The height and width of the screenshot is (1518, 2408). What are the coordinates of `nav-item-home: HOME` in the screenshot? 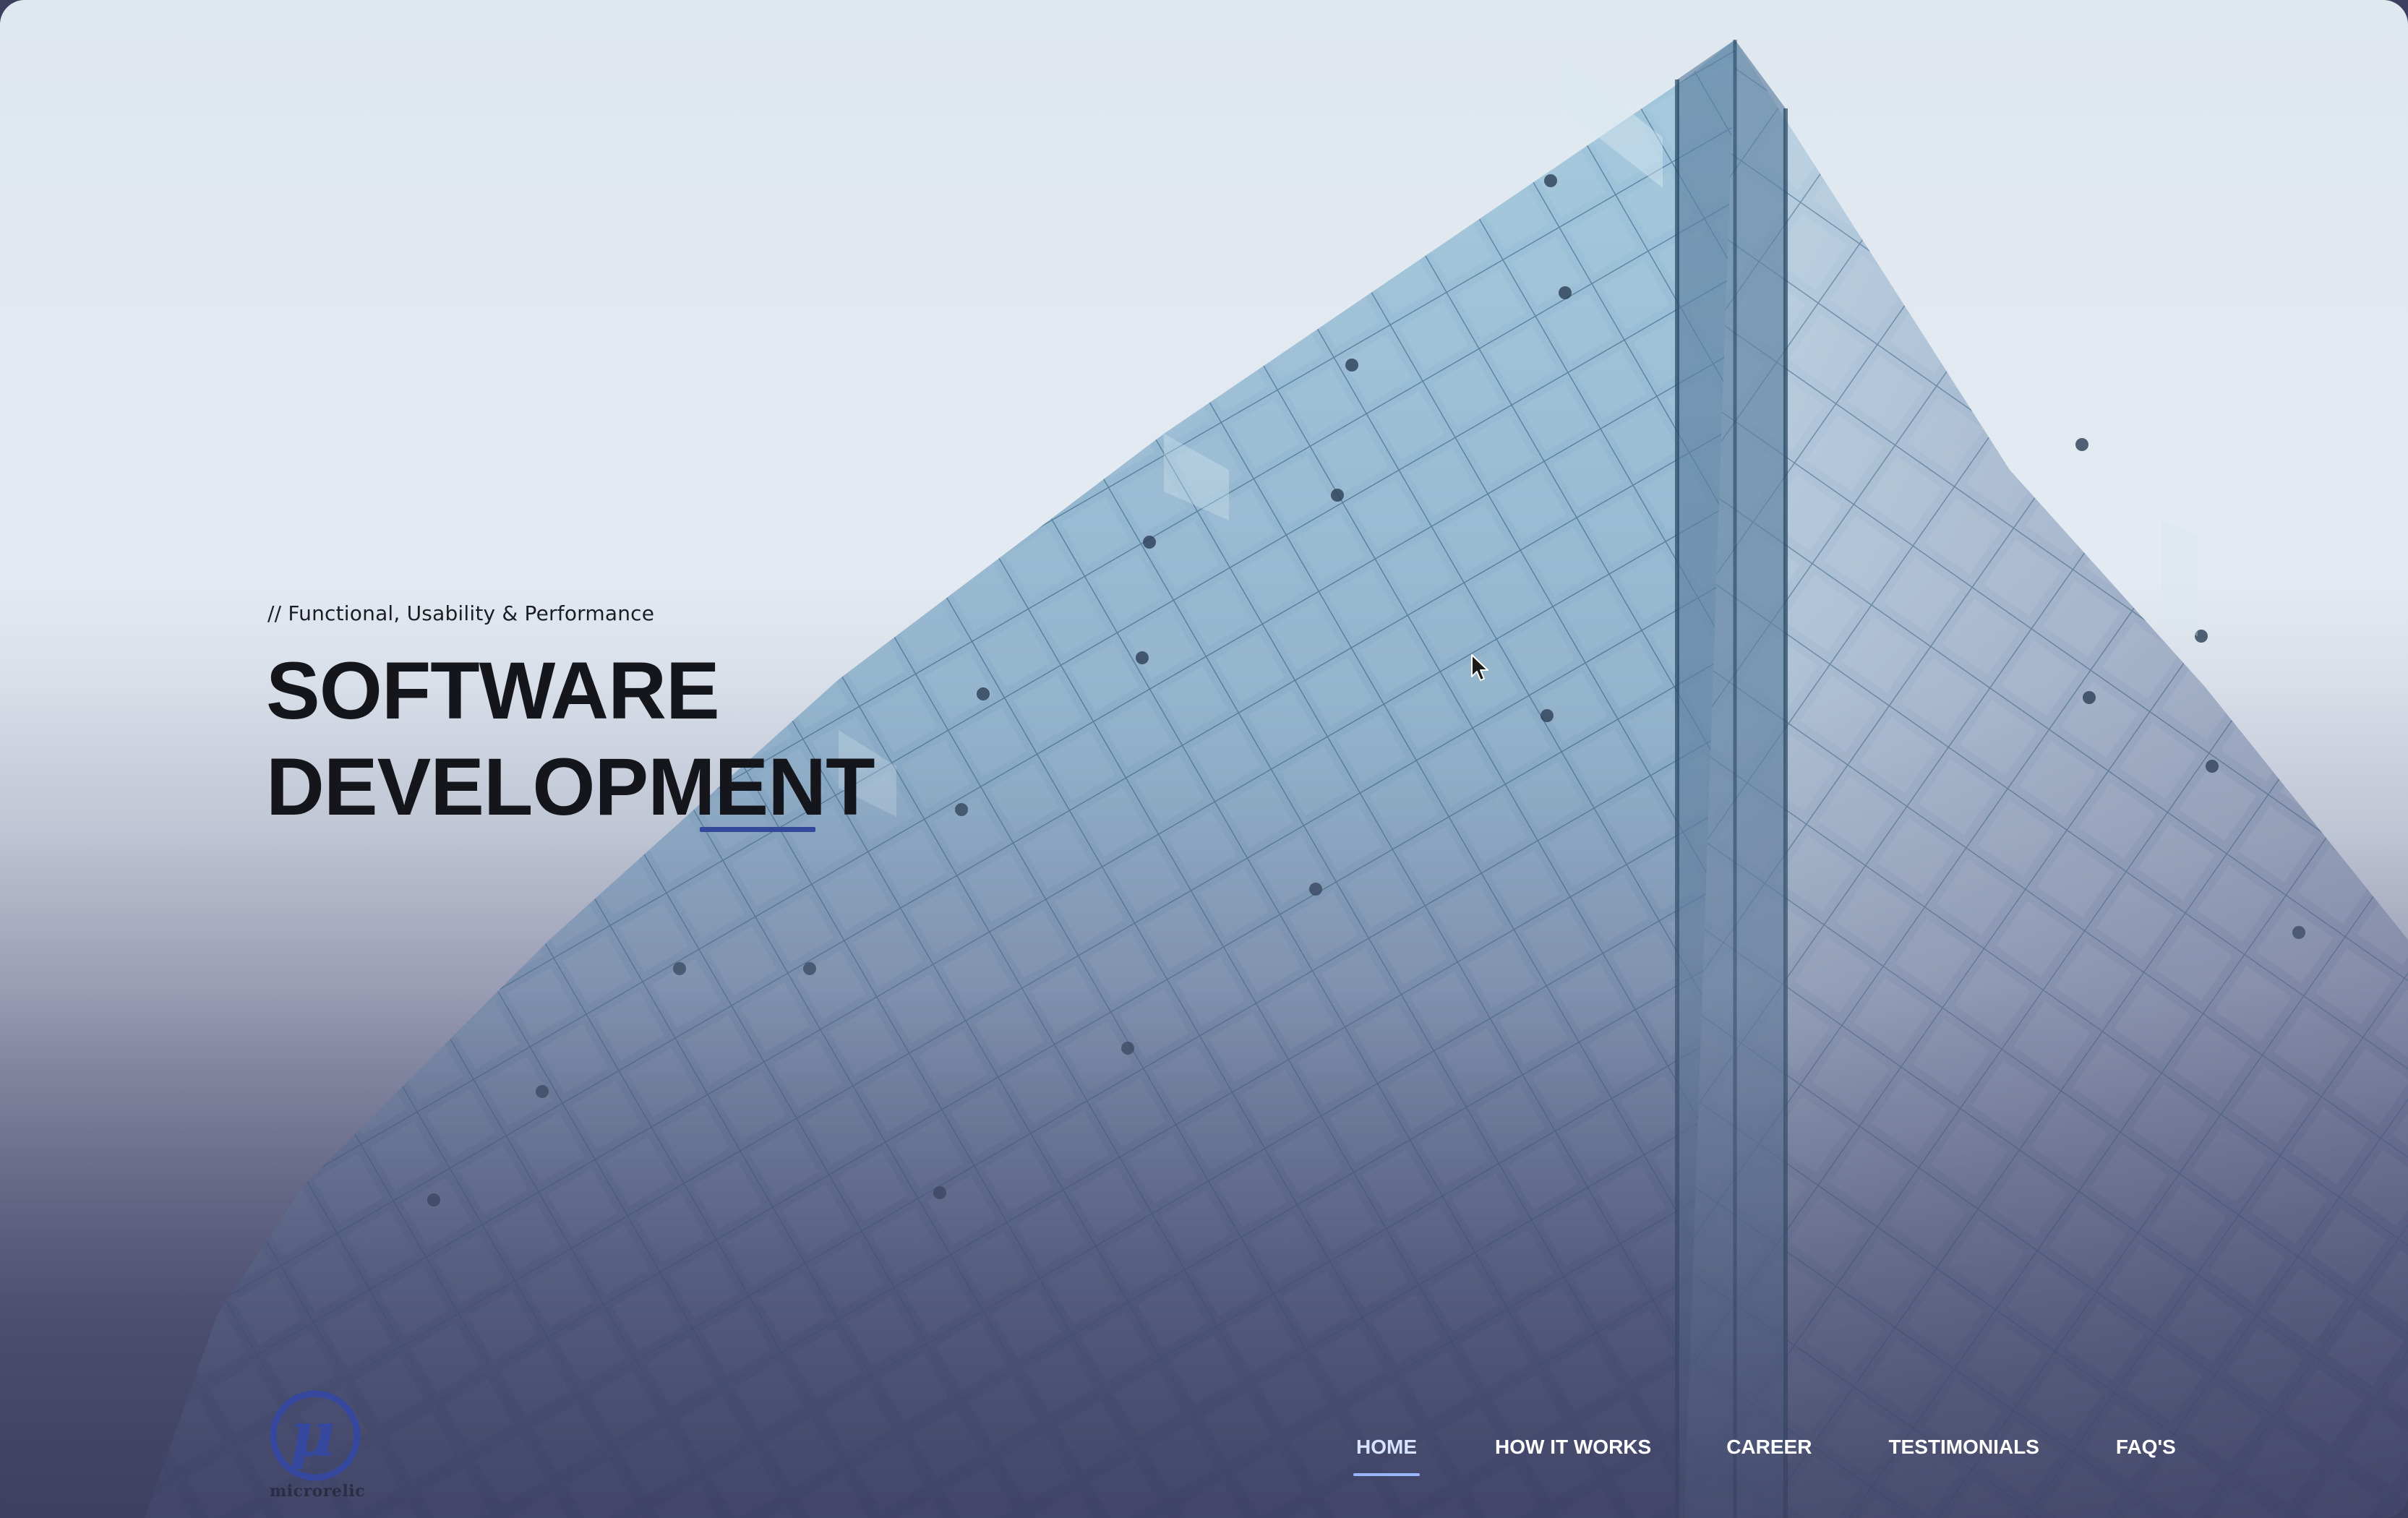 It's located at (1386, 1454).